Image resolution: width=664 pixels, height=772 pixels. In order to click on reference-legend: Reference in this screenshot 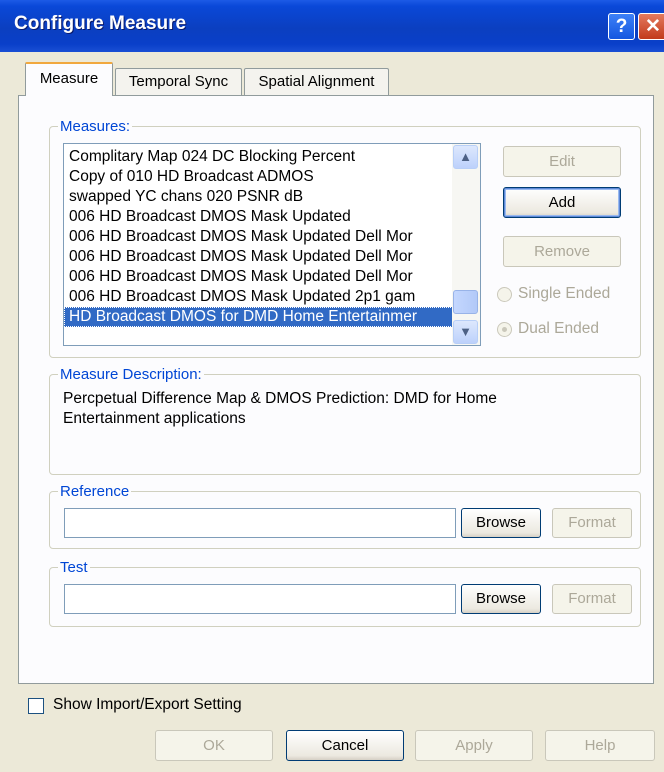, I will do `click(95, 491)`.